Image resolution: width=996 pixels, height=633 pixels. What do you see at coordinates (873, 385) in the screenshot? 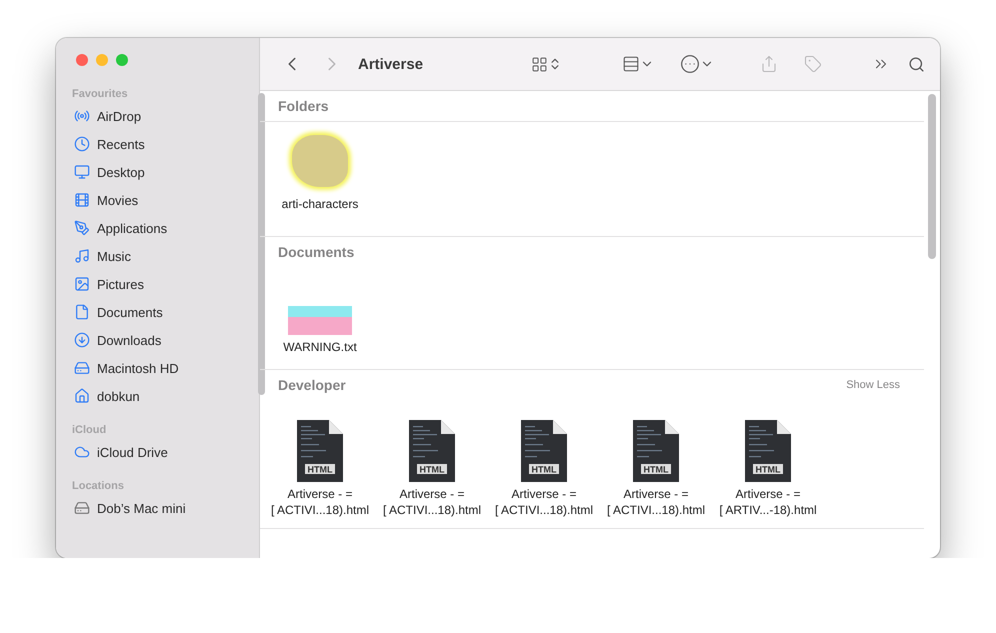
I see `show-less-button: Show Less` at bounding box center [873, 385].